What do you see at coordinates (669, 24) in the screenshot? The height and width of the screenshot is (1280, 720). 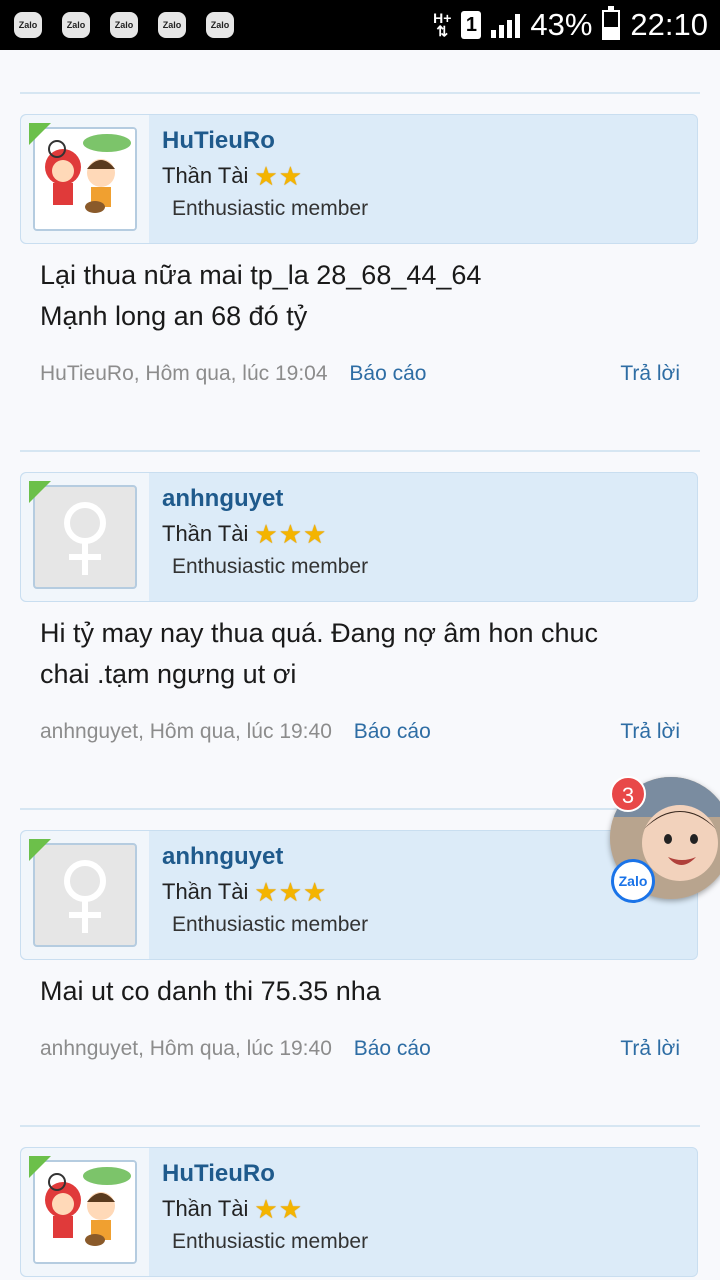 I see `clock: 22:10` at bounding box center [669, 24].